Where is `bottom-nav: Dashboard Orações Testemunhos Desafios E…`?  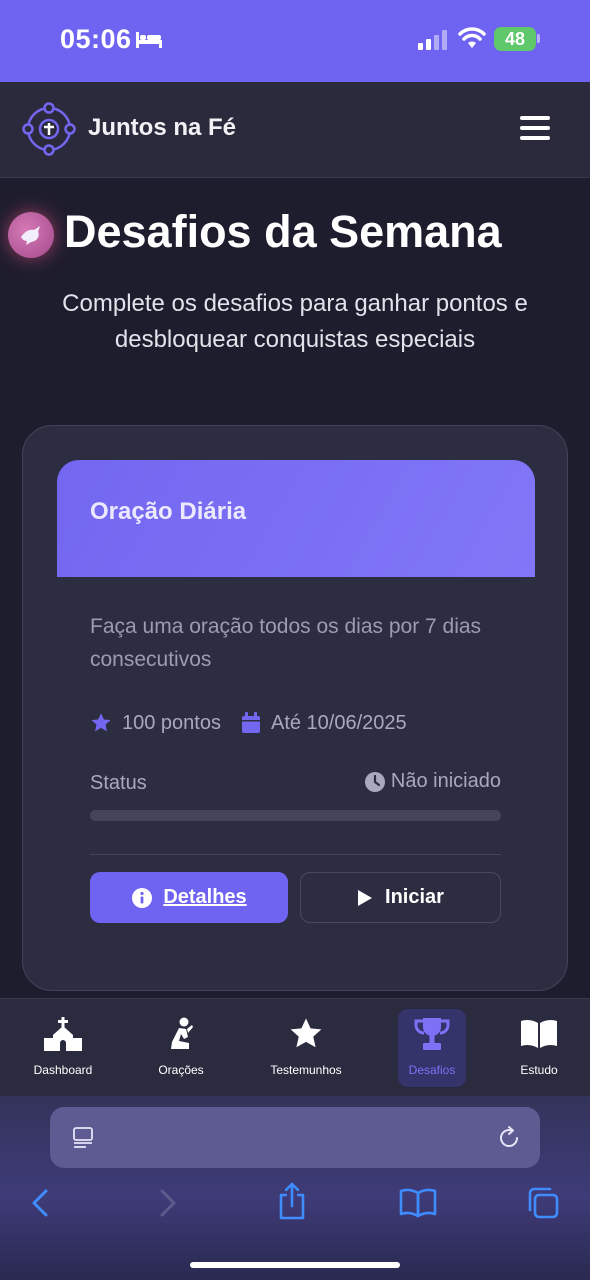
bottom-nav: Dashboard Orações Testemunhos Desafios E… is located at coordinates (295, 1047).